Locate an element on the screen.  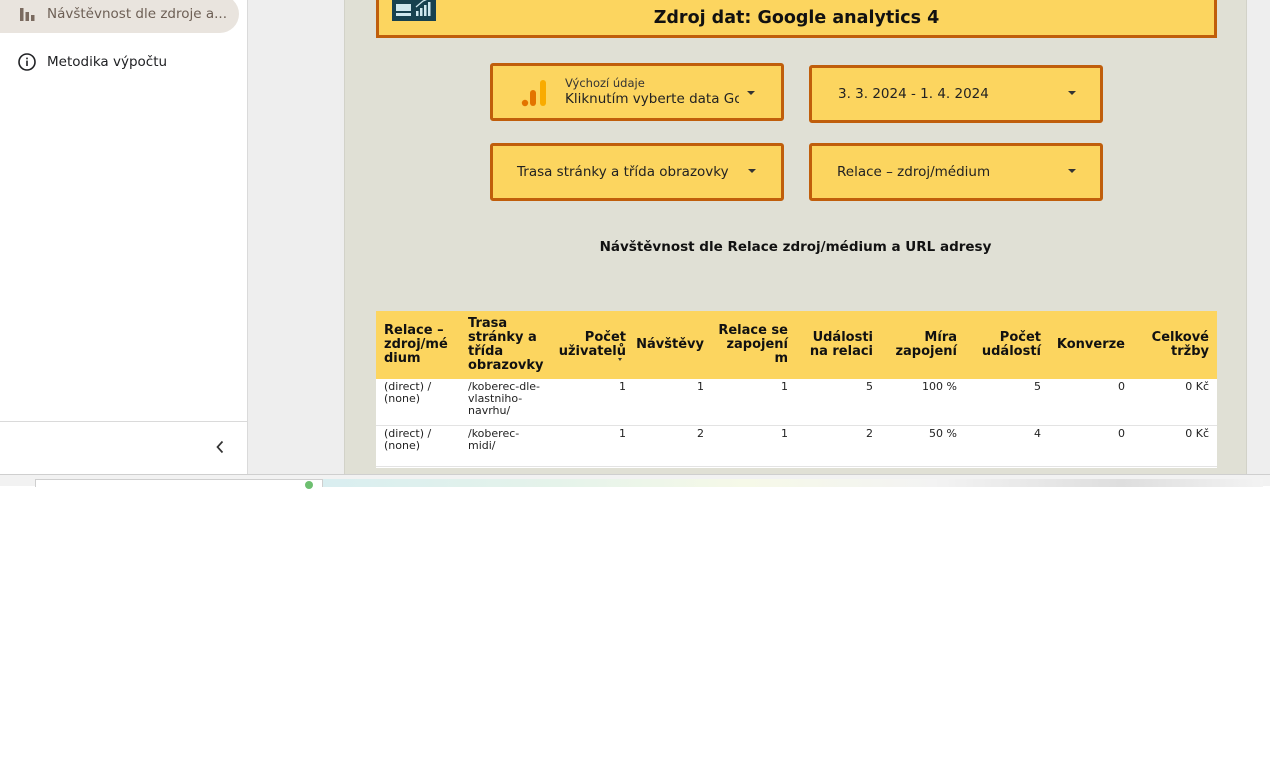
sort-descending-icon is located at coordinates (620, 359).